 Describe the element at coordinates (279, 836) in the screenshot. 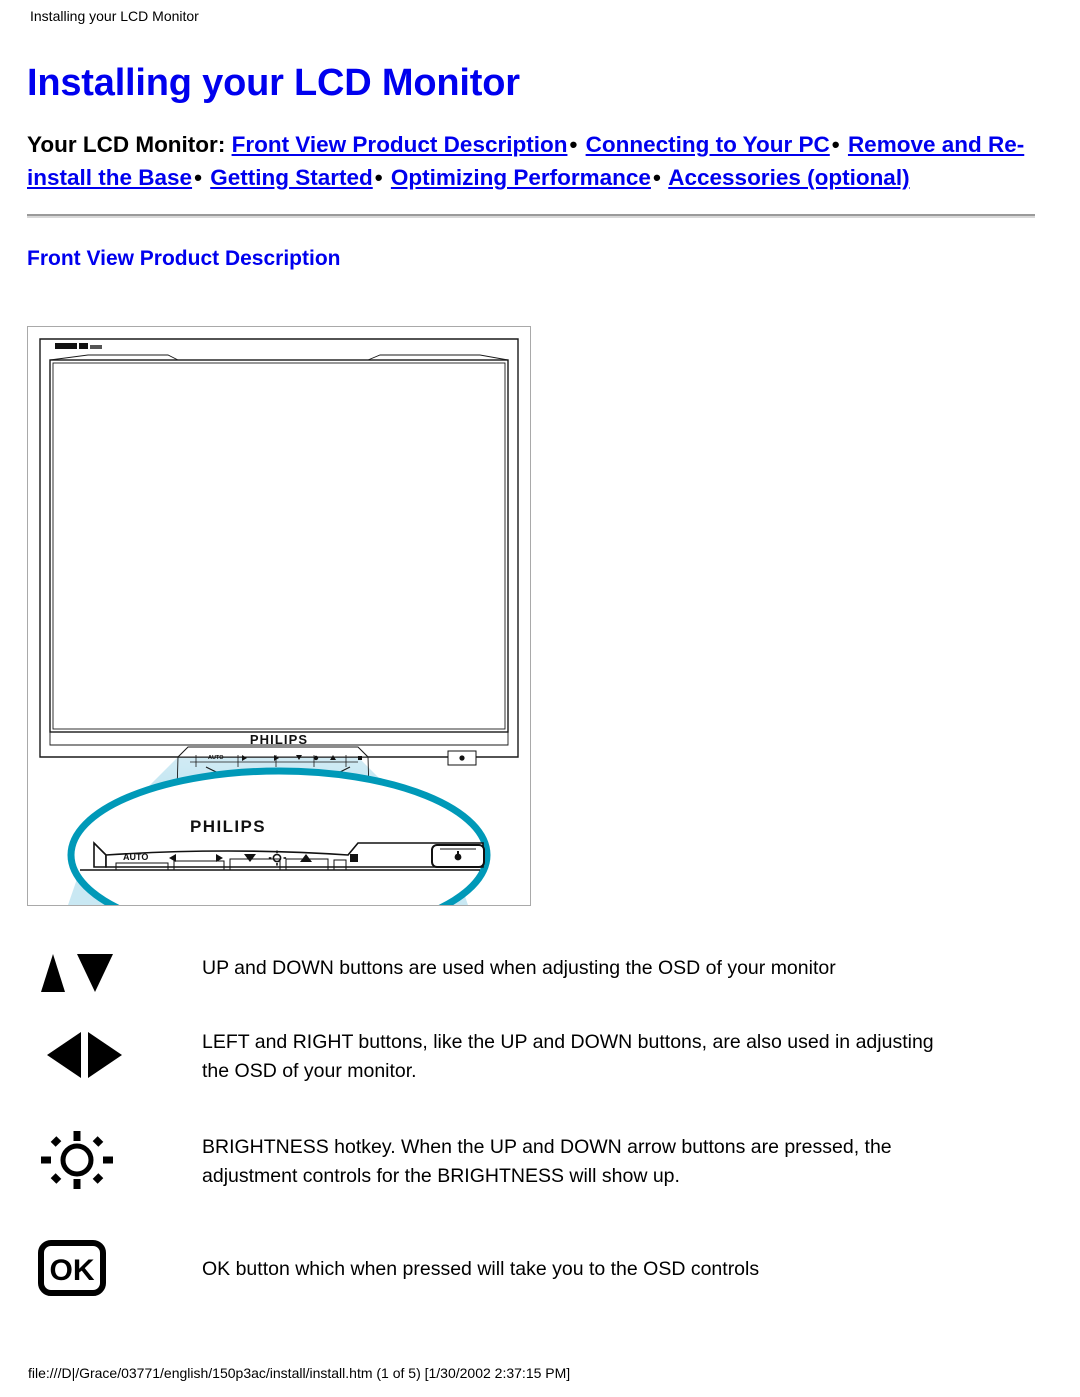

I see `callout-oval` at that location.